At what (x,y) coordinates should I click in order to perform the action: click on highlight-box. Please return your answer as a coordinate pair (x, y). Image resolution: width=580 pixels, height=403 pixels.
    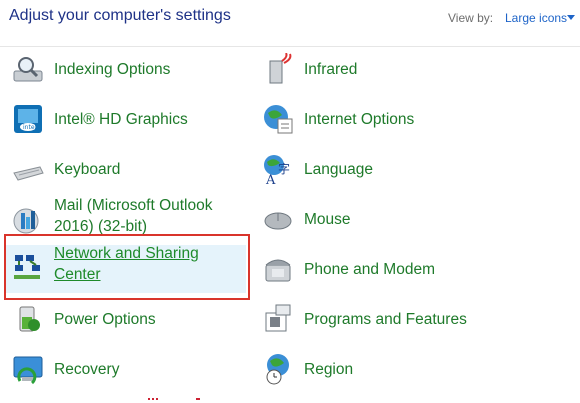
    Looking at the image, I should click on (127, 267).